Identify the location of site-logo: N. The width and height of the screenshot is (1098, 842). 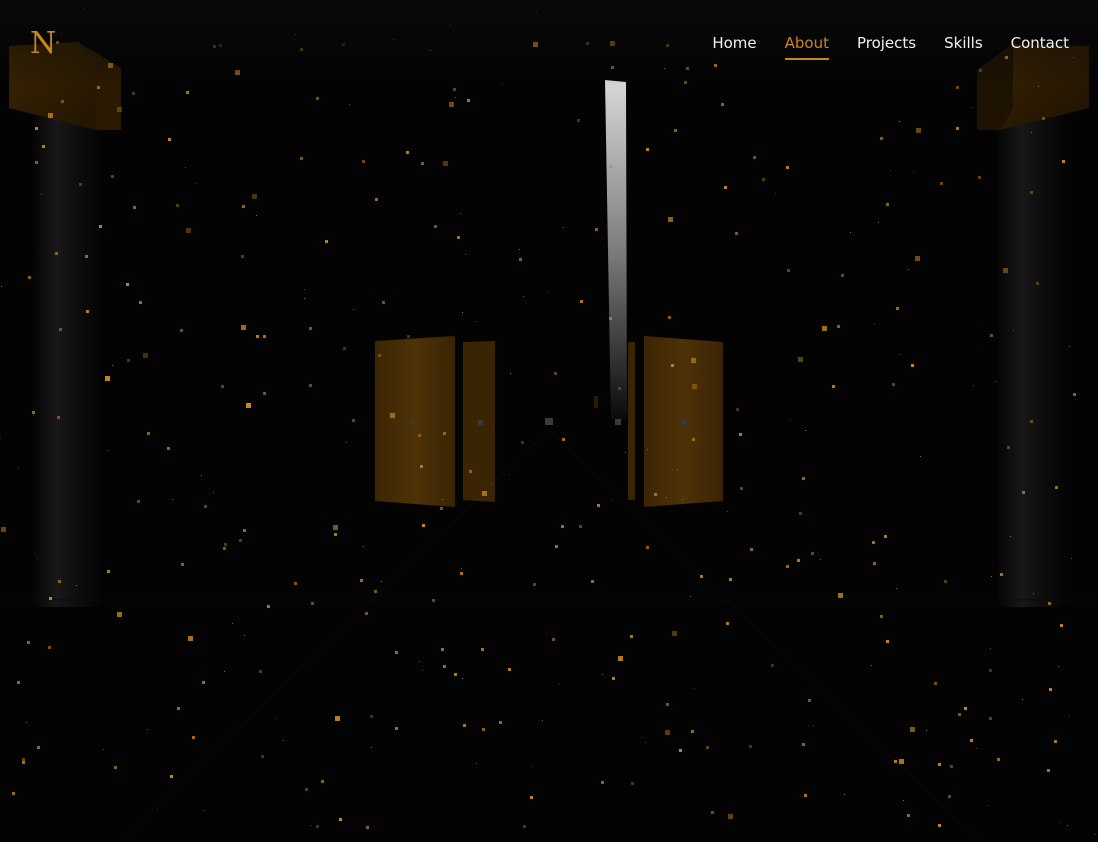
(43, 44).